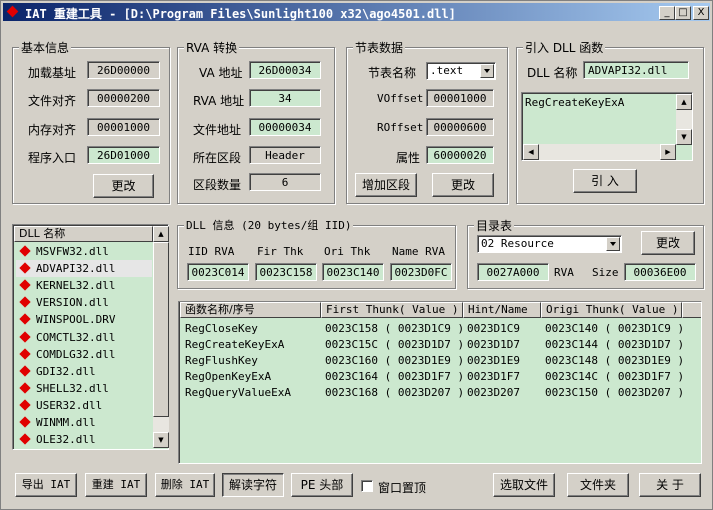  I want to click on maximize-button: □, so click(683, 13).